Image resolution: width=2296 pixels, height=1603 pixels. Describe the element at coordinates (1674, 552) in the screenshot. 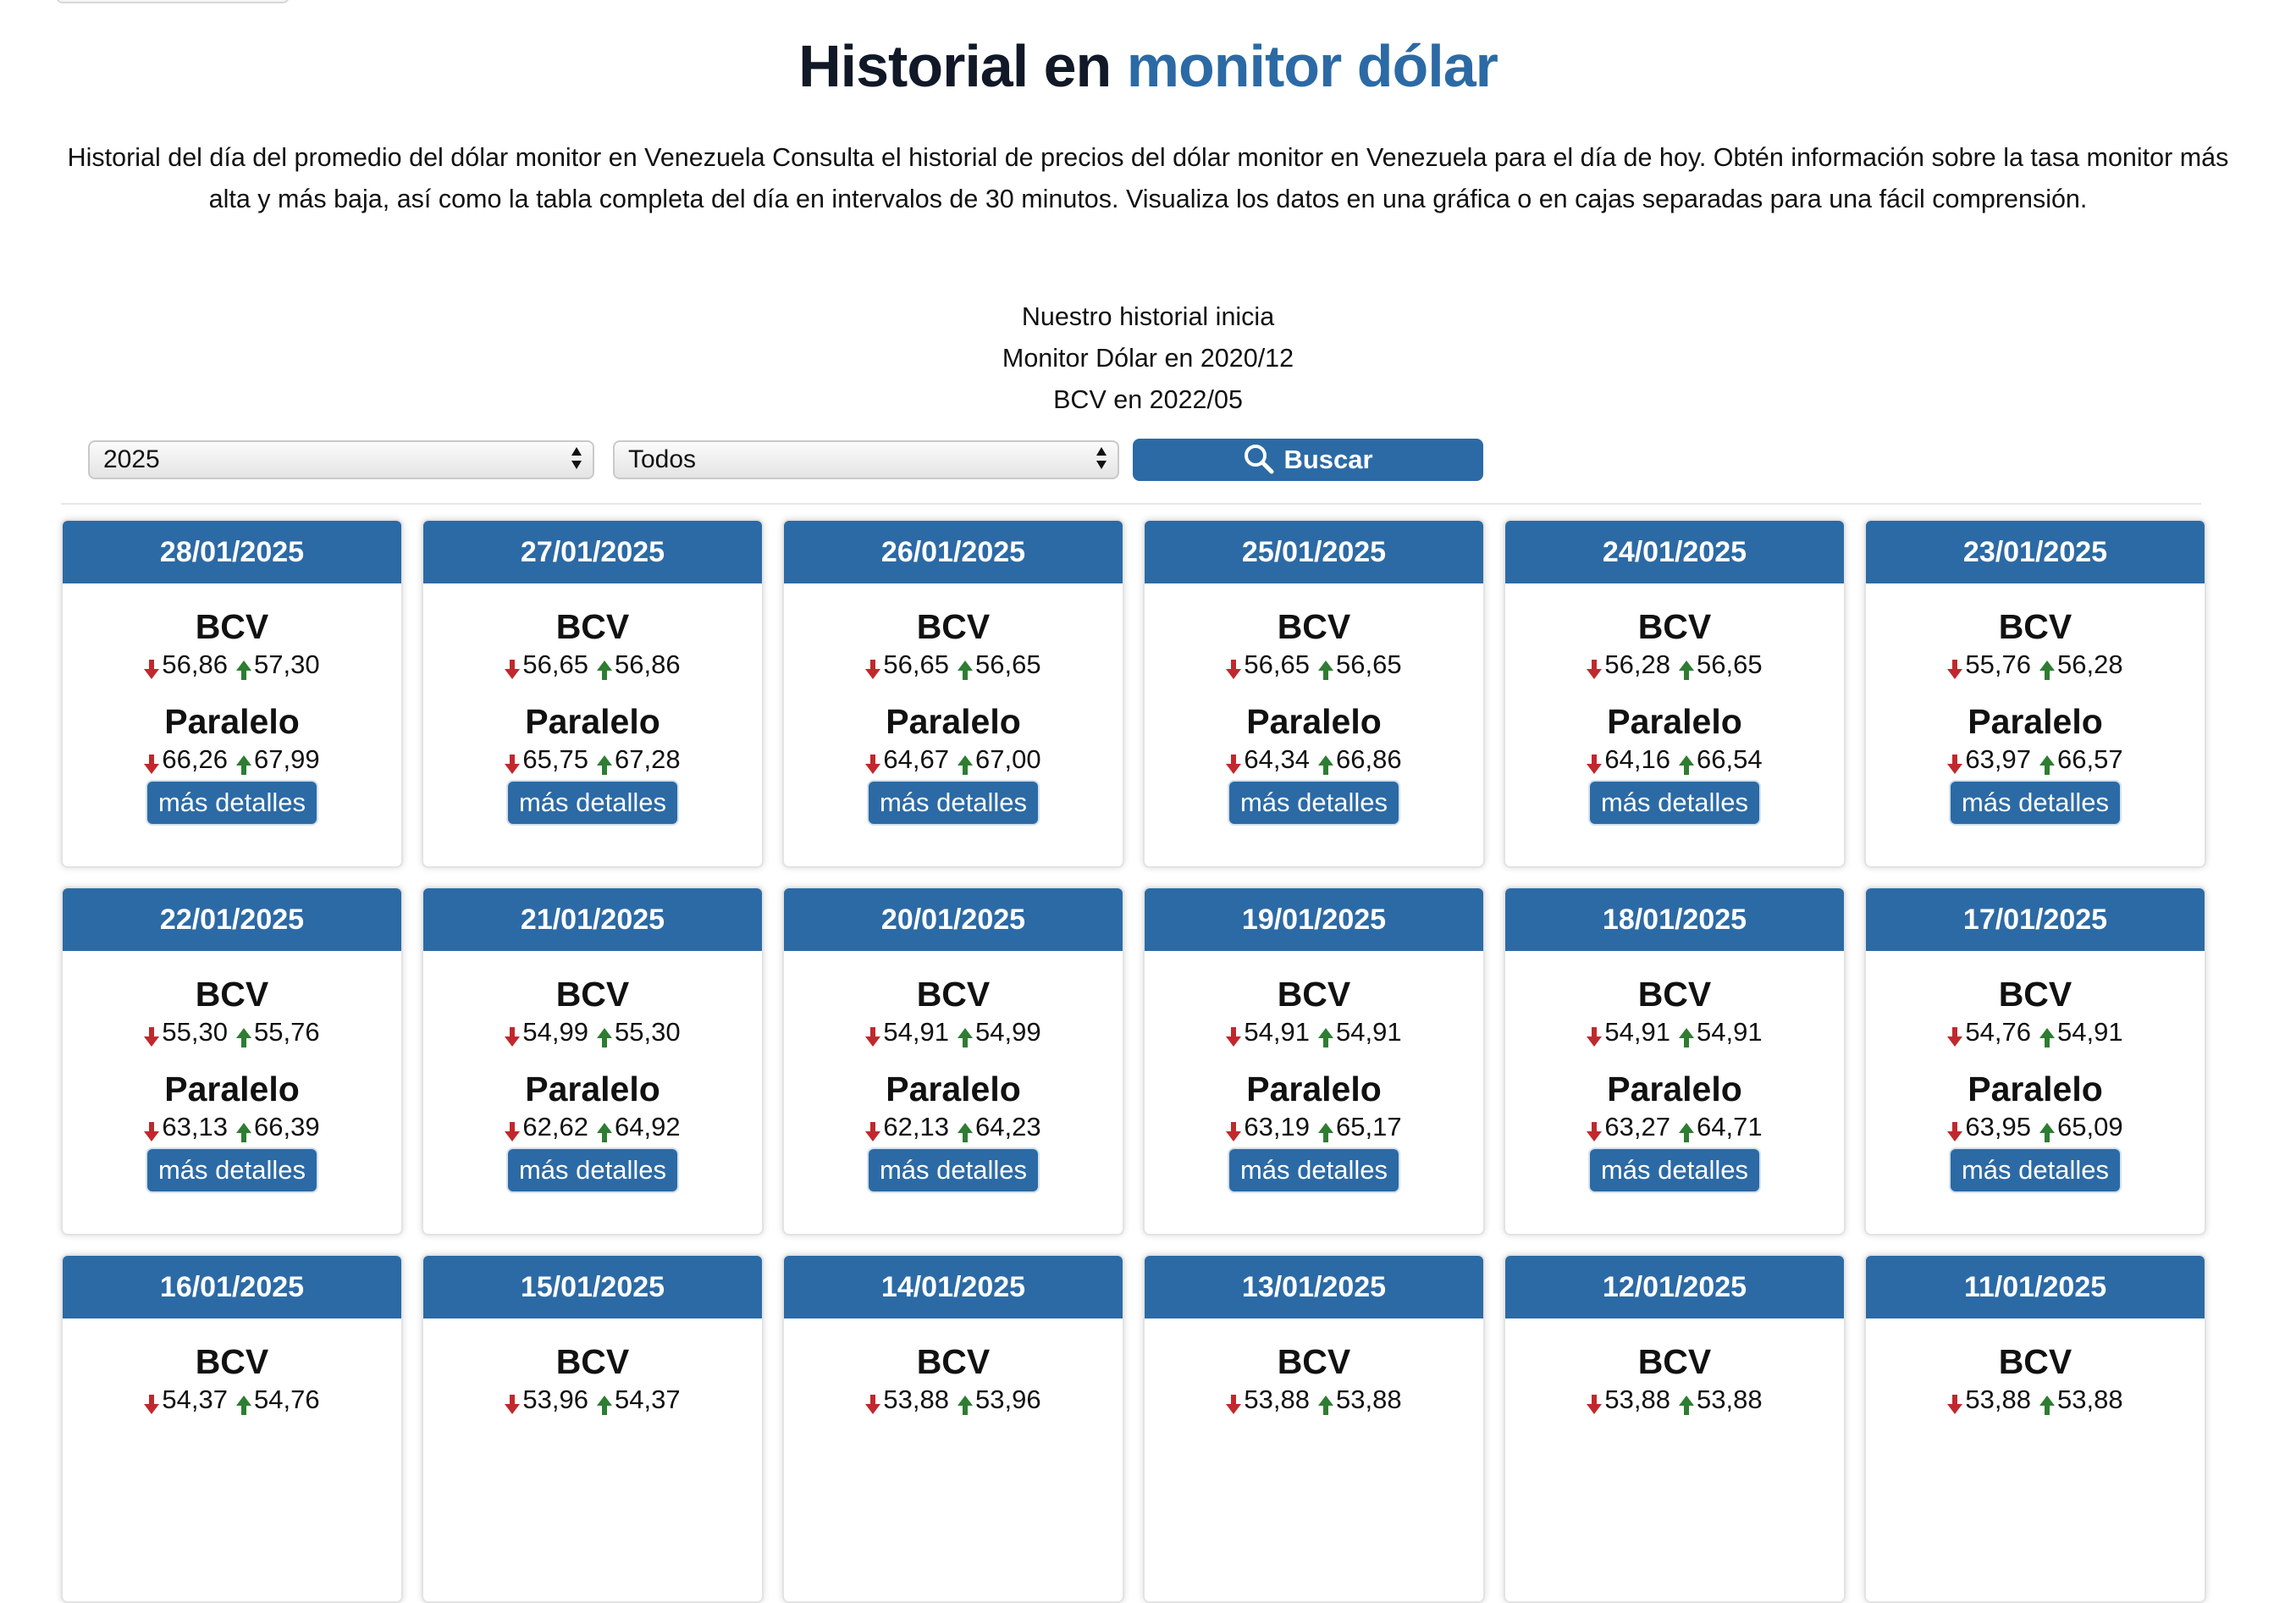

I see `card-date: 24/01/2025` at that location.